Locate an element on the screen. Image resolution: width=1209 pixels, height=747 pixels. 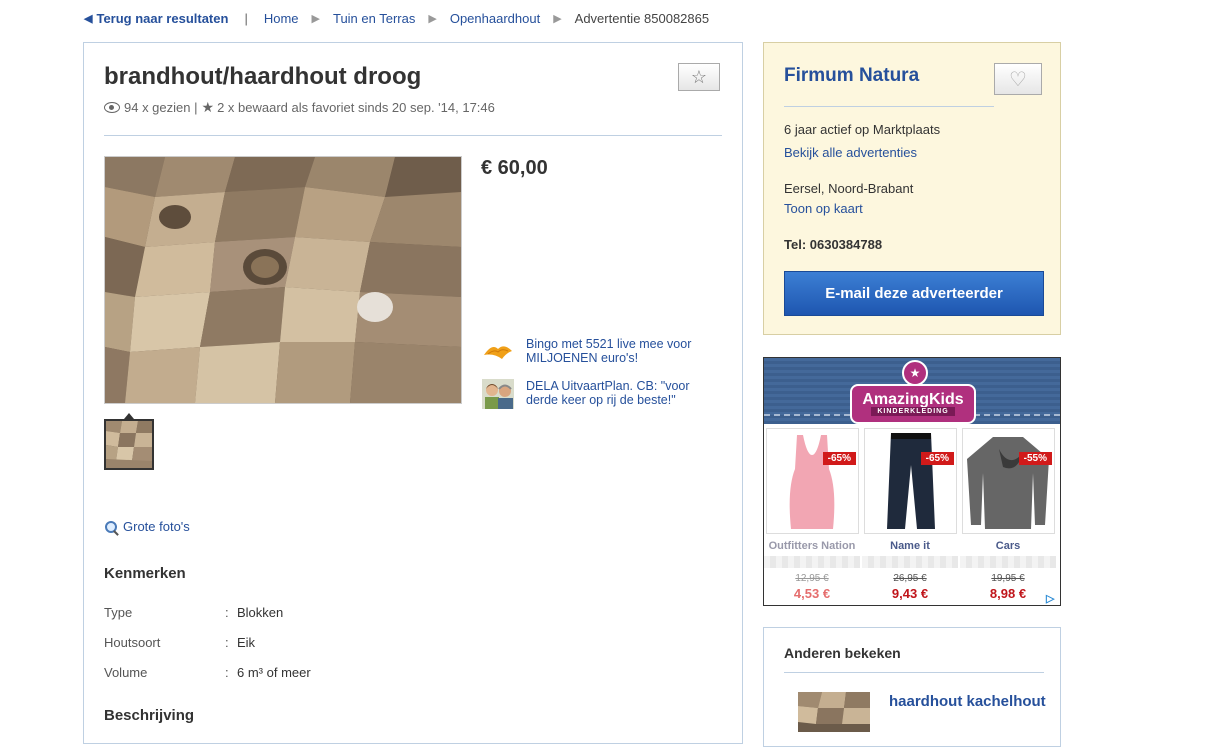
star-icon: ★ is located at coordinates (208, 107).